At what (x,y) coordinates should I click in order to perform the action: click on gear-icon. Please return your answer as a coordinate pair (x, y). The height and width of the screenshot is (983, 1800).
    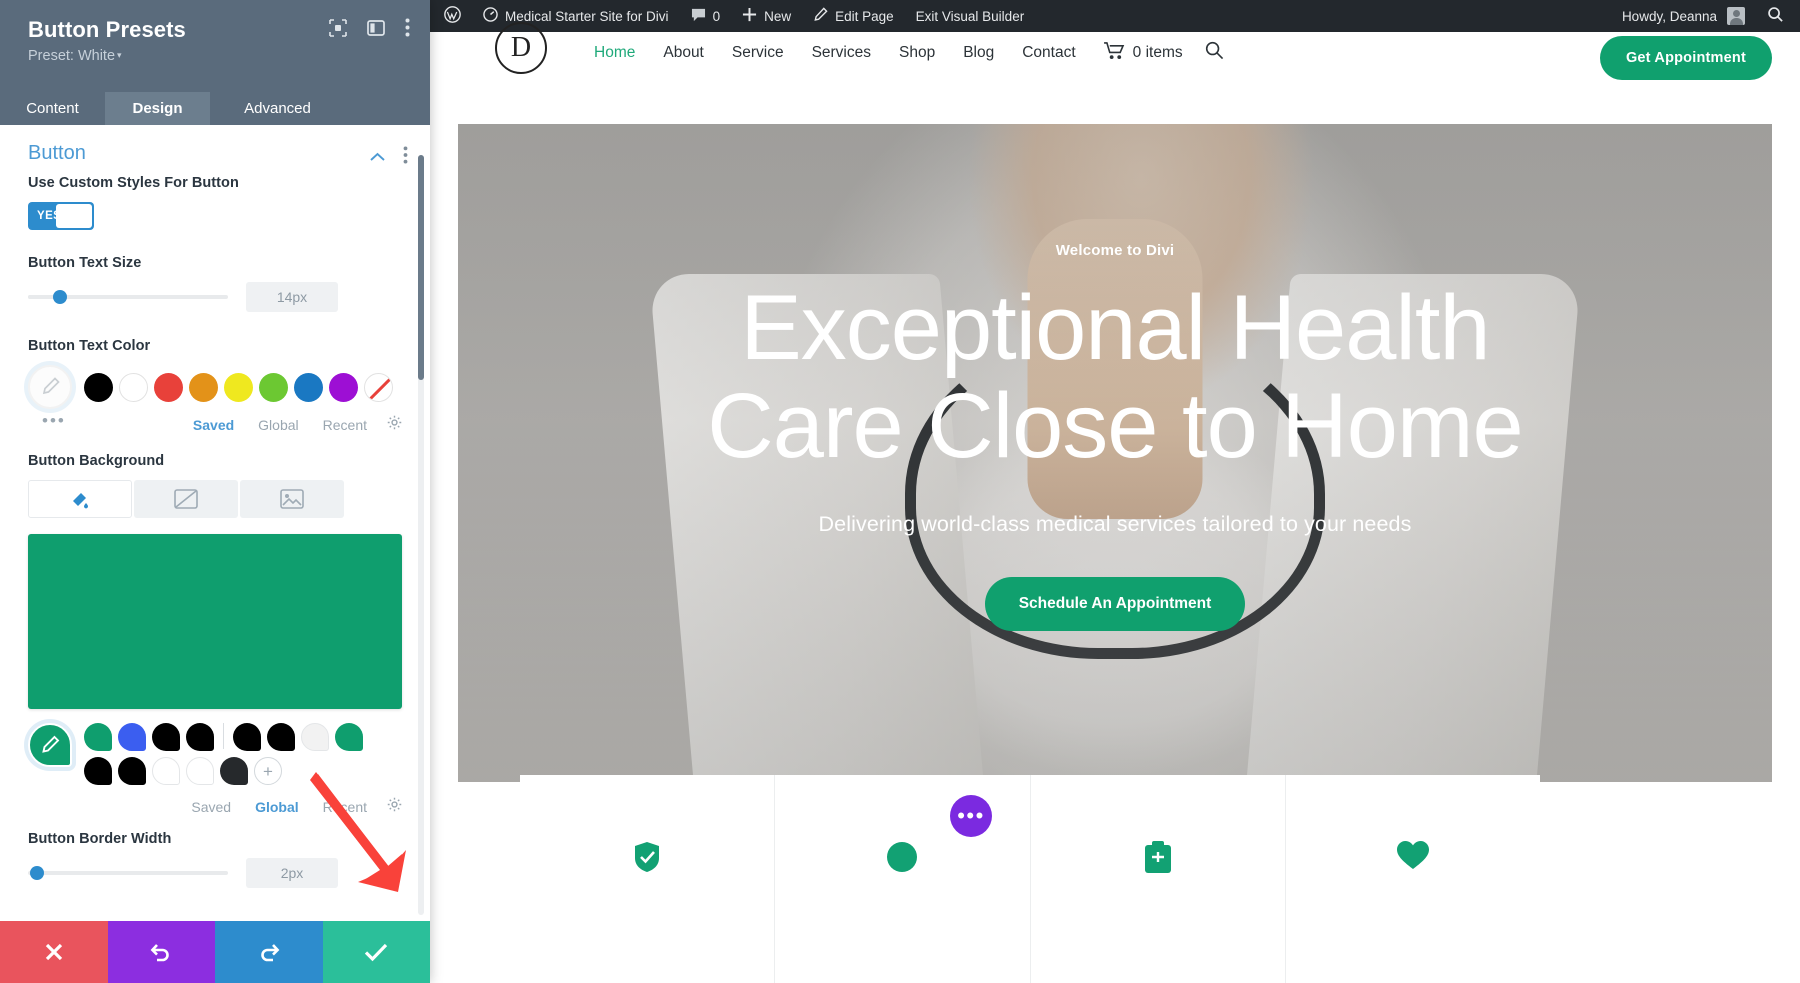
    Looking at the image, I should click on (394, 425).